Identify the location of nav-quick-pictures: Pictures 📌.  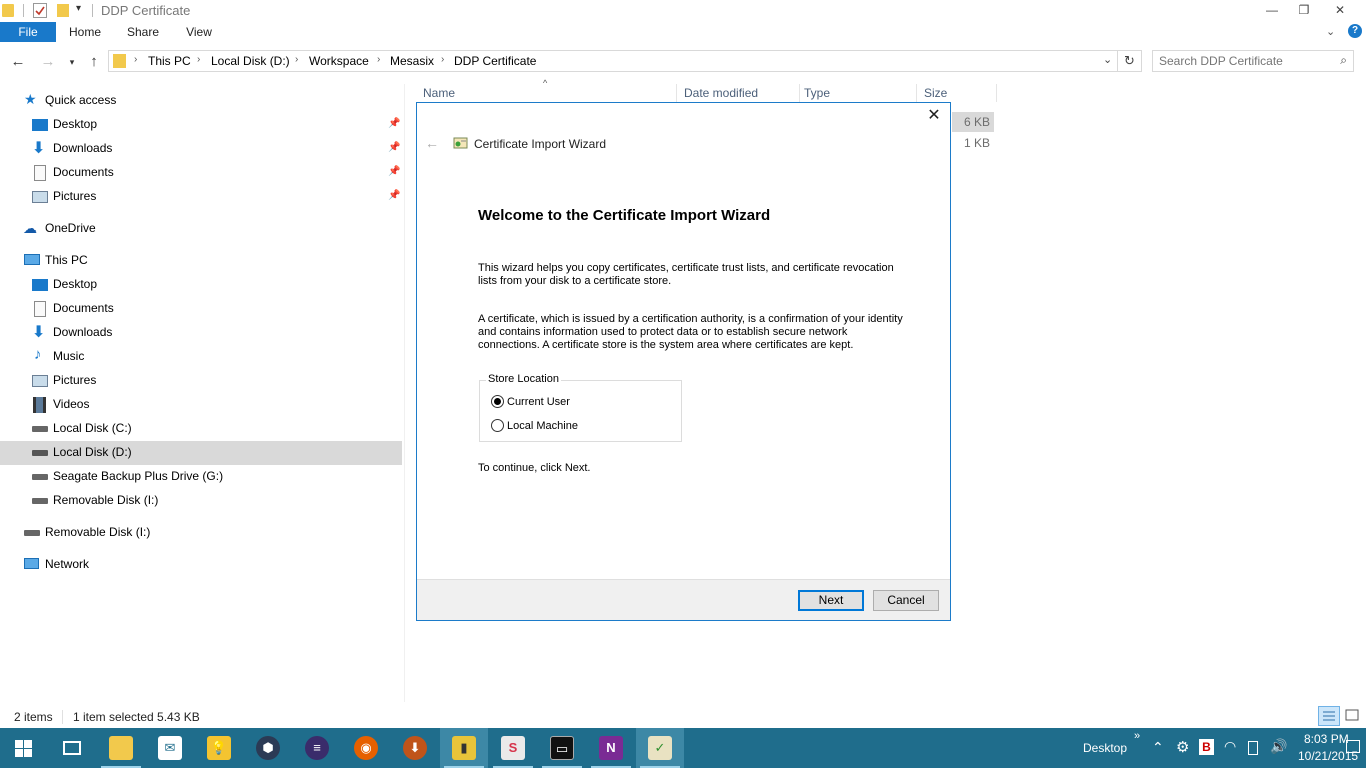
(201, 197).